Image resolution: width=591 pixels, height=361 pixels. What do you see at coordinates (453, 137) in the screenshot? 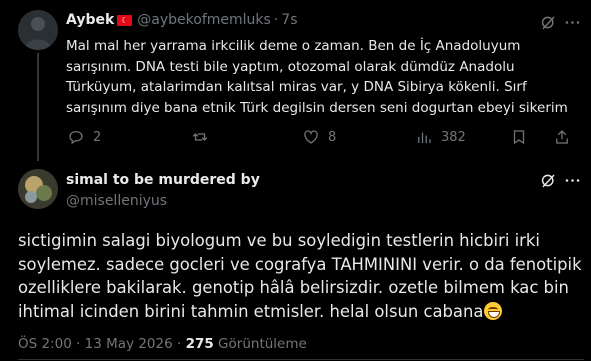
I see `view-count: 382` at bounding box center [453, 137].